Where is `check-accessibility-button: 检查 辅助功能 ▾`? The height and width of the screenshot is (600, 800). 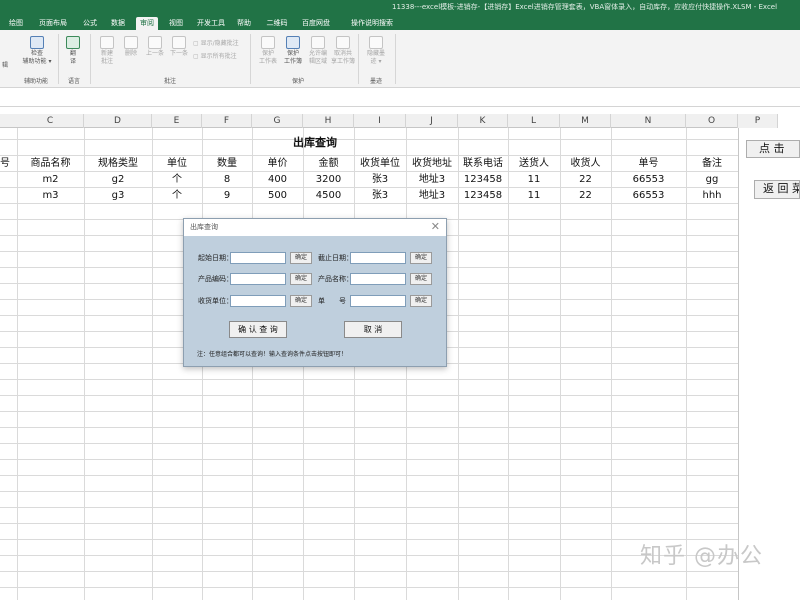 check-accessibility-button: 检查 辅助功能 ▾ is located at coordinates (37, 51).